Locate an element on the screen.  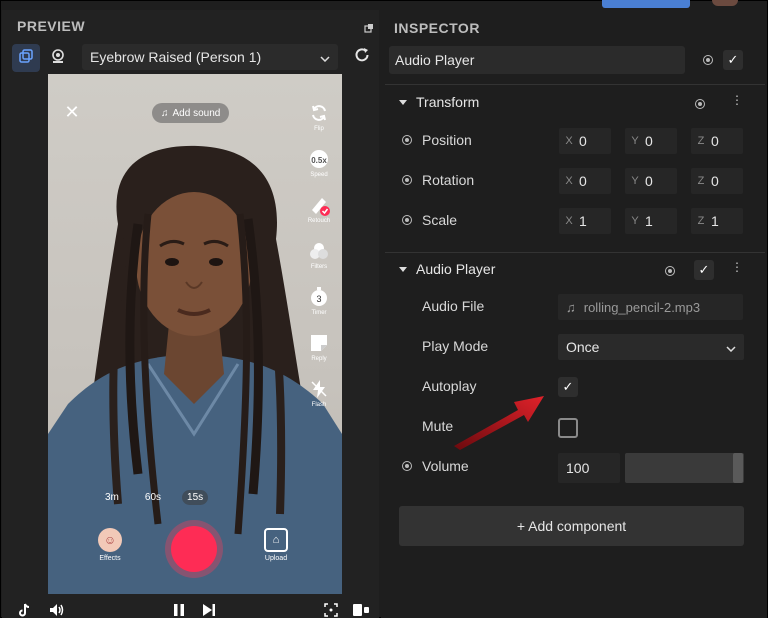
transform-title: Transform is located at coordinates (448, 102).